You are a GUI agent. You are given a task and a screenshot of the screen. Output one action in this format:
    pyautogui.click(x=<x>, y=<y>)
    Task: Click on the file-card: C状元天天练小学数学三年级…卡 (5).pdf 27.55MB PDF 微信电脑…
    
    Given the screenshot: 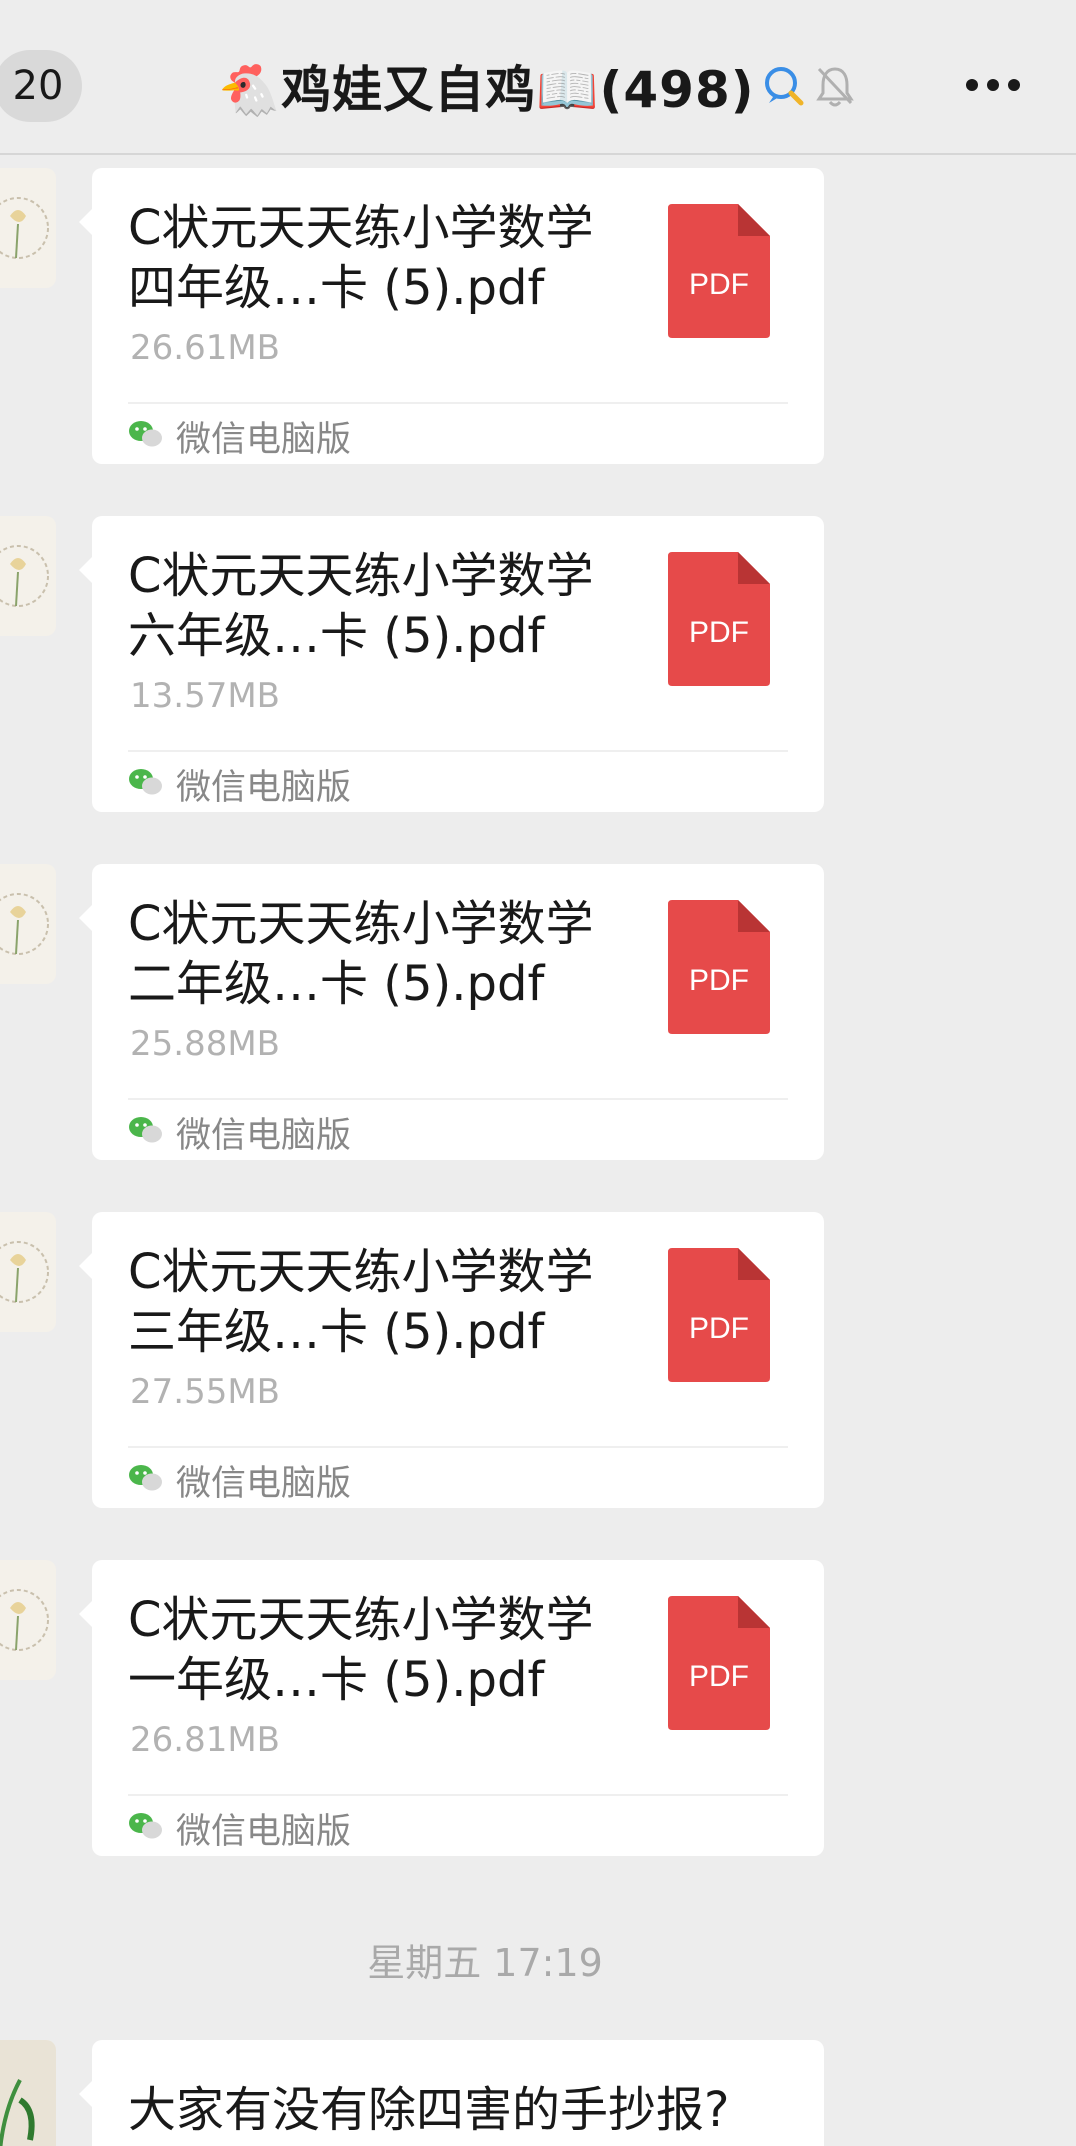 What is the action you would take?
    pyautogui.click(x=451, y=1360)
    